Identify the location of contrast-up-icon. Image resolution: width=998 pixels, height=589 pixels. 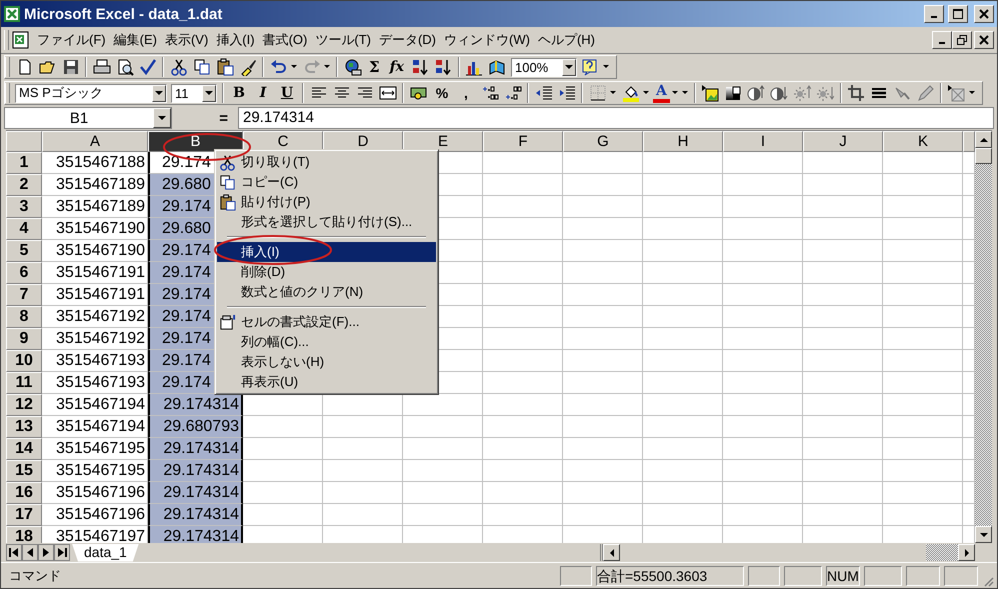
(756, 93).